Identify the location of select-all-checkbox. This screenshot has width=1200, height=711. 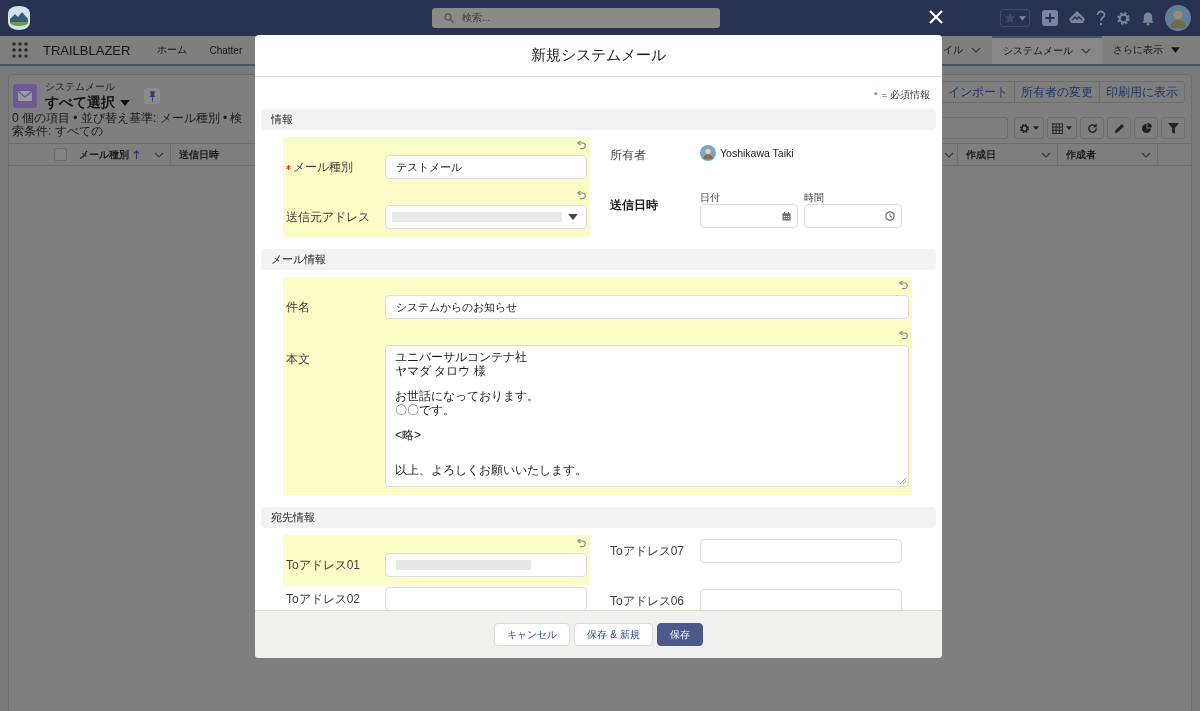
(60, 154).